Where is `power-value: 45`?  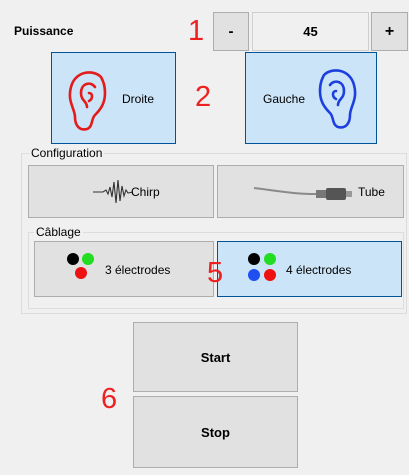 power-value: 45 is located at coordinates (310, 31).